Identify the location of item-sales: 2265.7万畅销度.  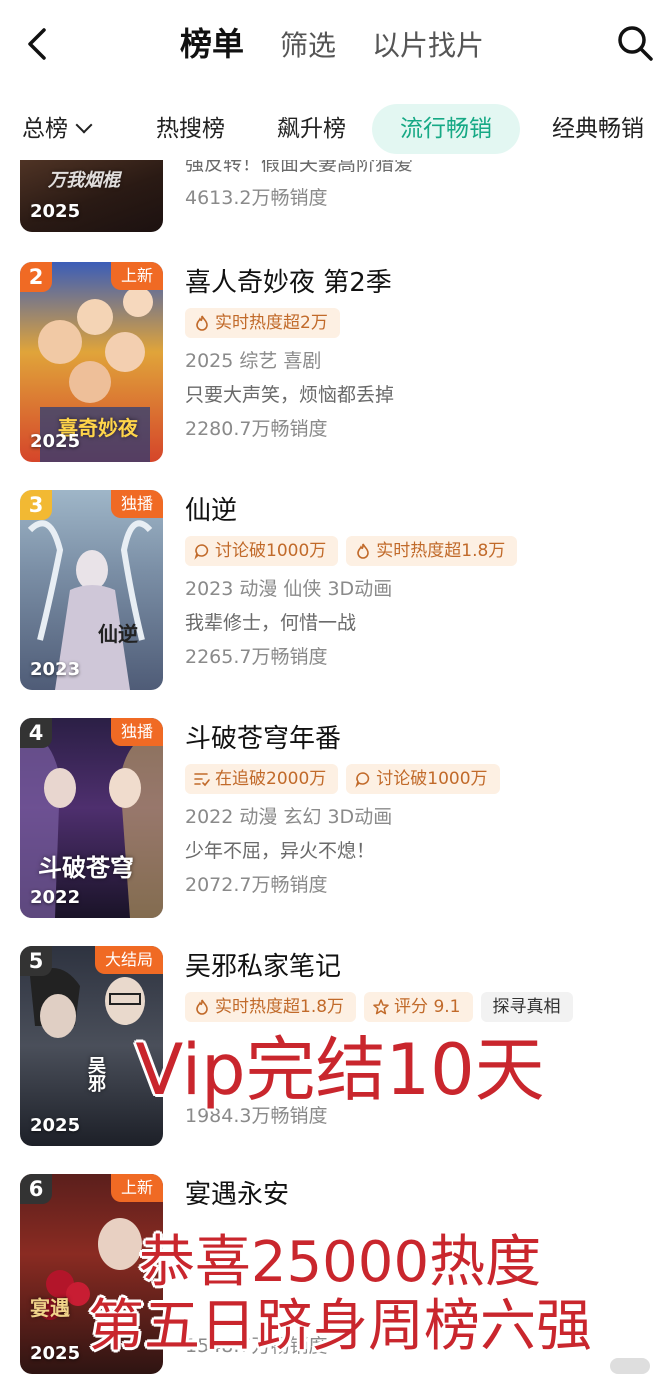
(256, 657).